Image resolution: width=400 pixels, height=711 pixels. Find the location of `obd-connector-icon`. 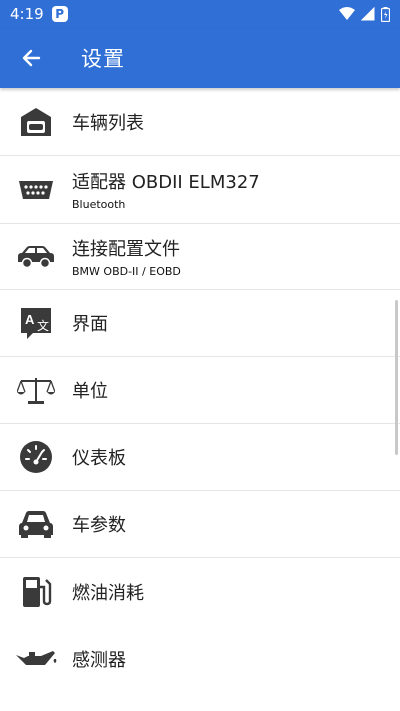

obd-connector-icon is located at coordinates (36, 190).